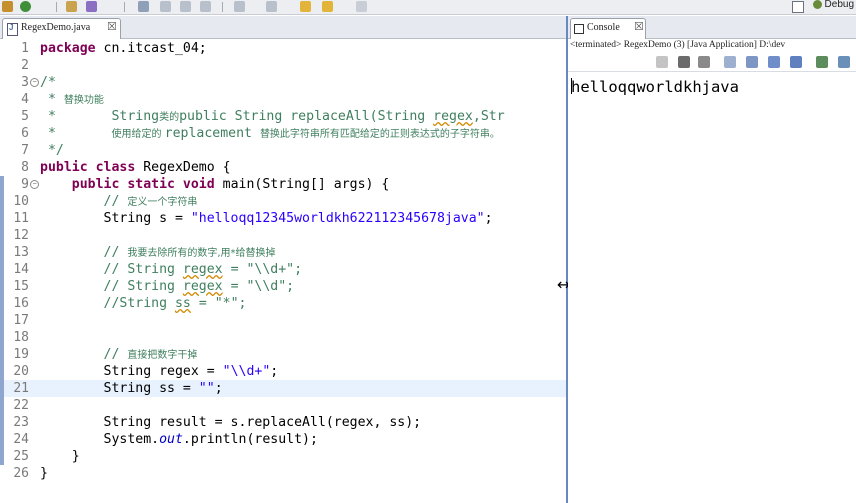  What do you see at coordinates (169, 117) in the screenshot?
I see `code-token: 类的` at bounding box center [169, 117].